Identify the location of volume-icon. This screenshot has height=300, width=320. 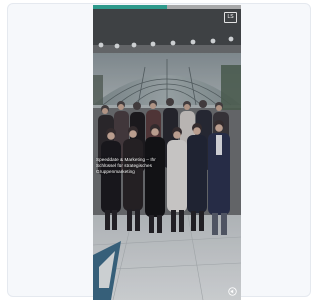
(232, 291).